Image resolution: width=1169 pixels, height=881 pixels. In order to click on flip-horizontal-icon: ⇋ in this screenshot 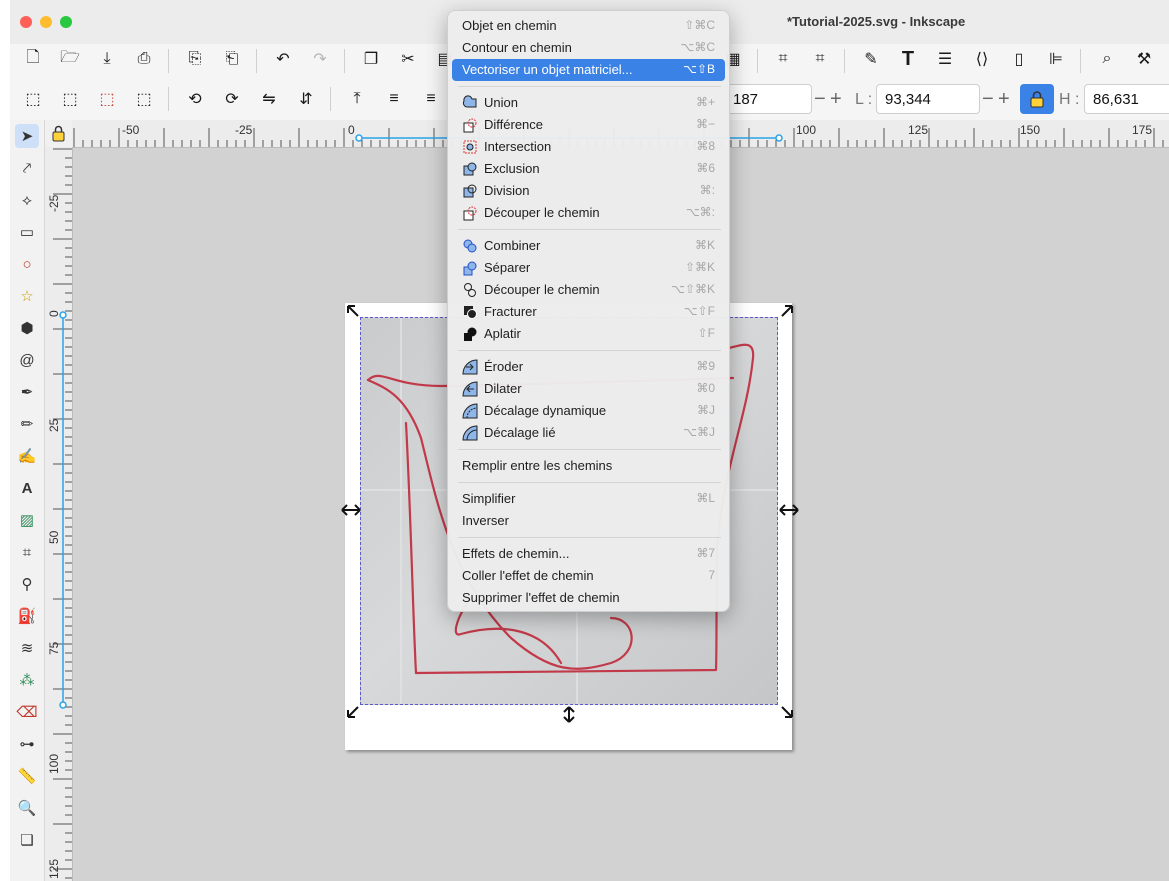, I will do `click(269, 99)`.